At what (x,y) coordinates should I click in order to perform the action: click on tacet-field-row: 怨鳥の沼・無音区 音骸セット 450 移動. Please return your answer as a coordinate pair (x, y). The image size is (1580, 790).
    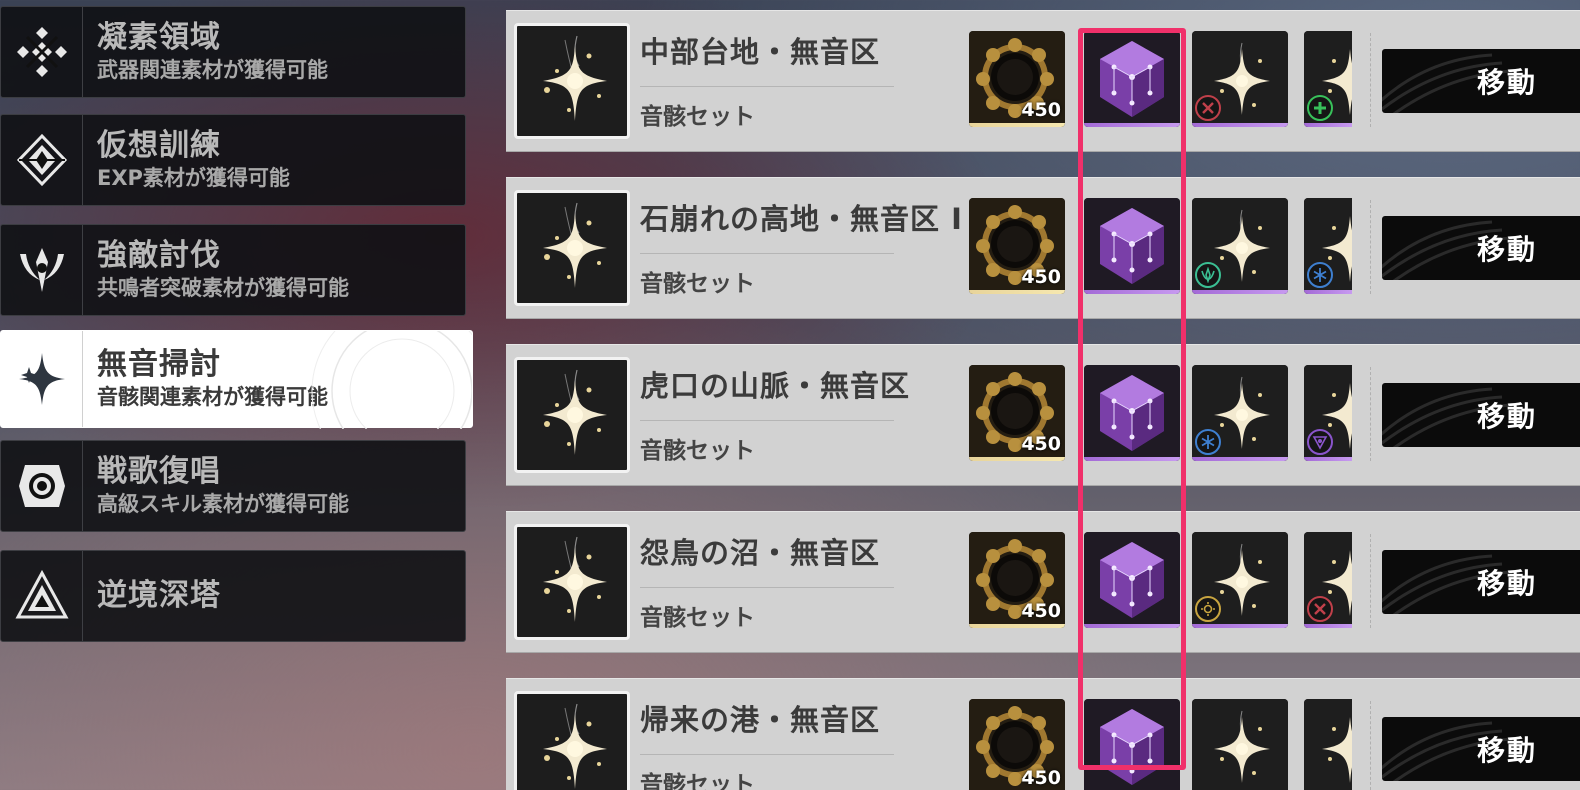
    Looking at the image, I should click on (1043, 582).